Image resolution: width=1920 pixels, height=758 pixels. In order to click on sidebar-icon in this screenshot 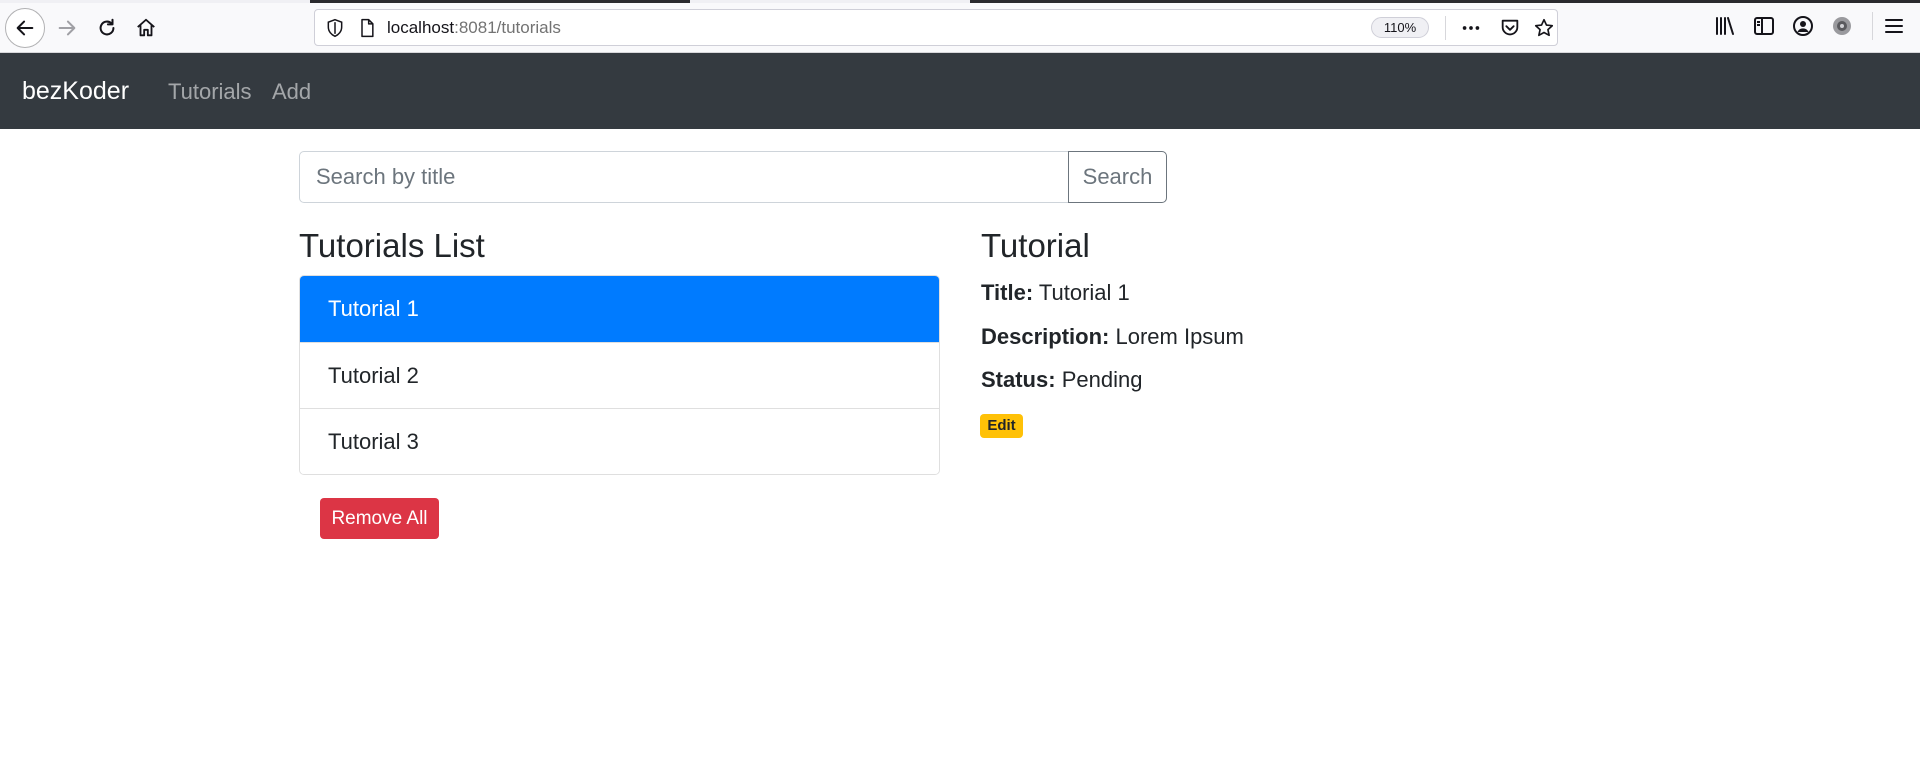, I will do `click(1764, 26)`.